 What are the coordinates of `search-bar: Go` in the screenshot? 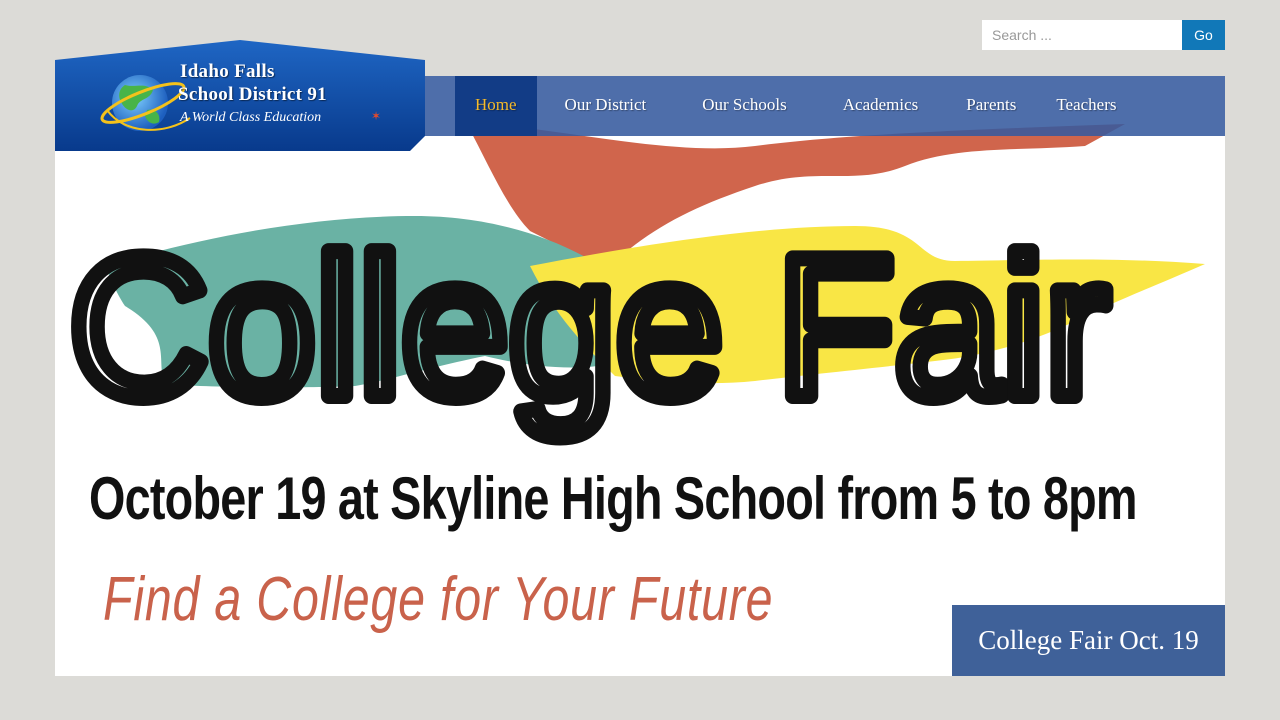 It's located at (1103, 35).